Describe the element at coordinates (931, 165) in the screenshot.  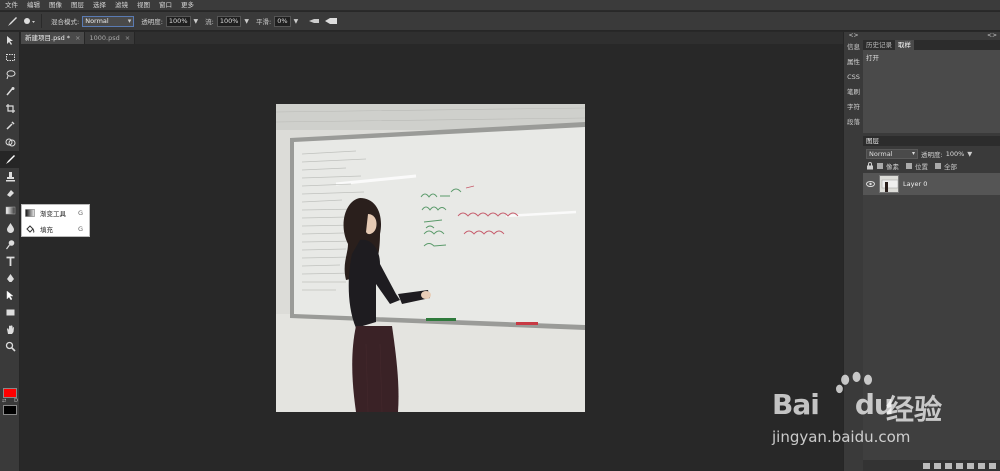
I see `layer-lock-options: 像素 位置 全部` at that location.